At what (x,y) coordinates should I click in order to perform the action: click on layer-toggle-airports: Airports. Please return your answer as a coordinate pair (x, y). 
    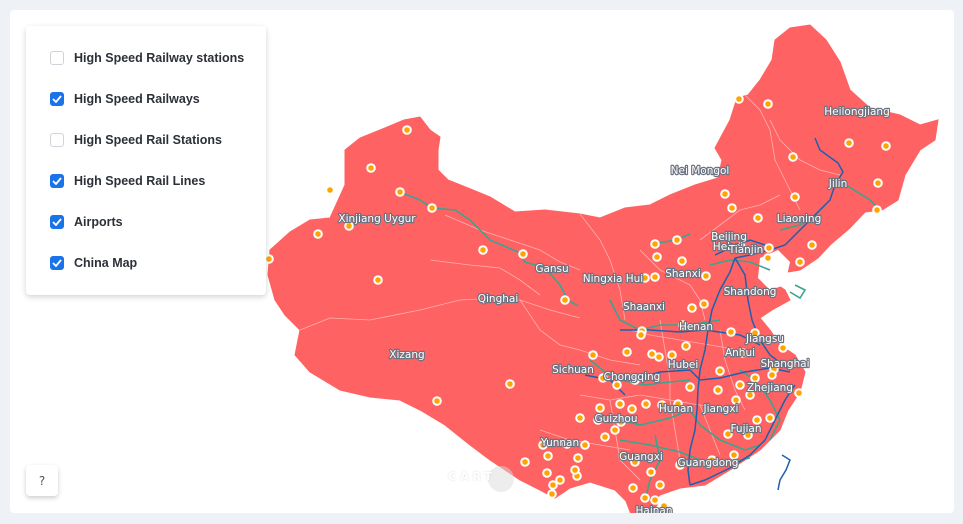
    Looking at the image, I should click on (86, 222).